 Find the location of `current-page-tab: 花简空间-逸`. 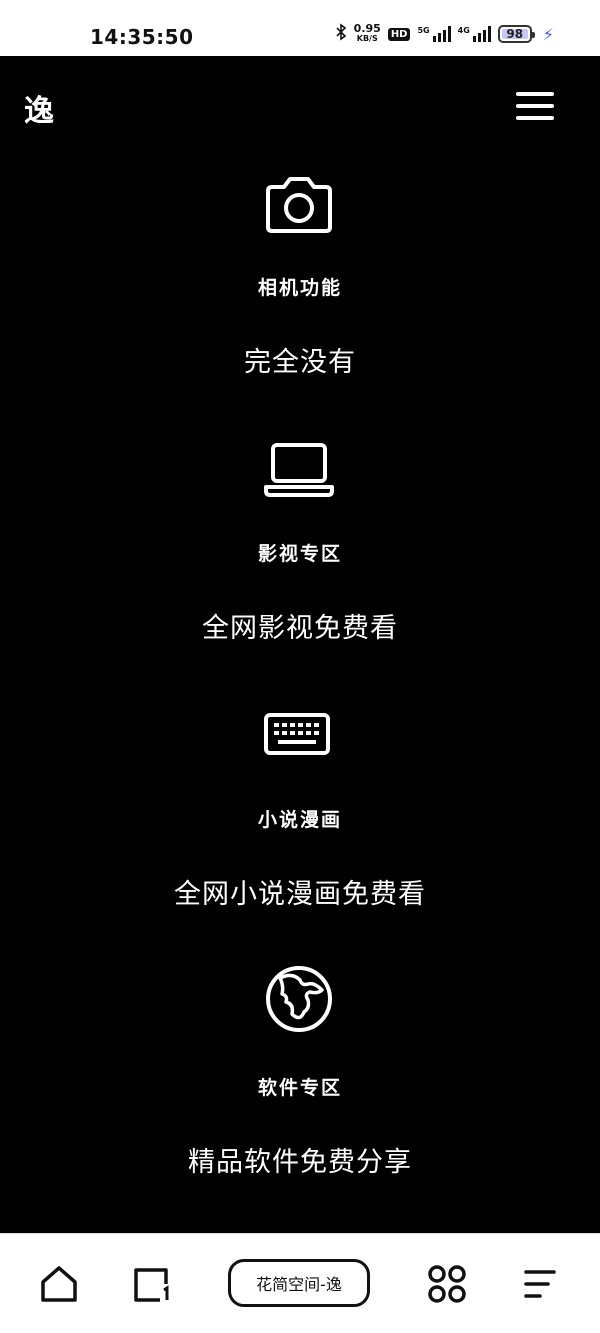

current-page-tab: 花简空间-逸 is located at coordinates (299, 1283).